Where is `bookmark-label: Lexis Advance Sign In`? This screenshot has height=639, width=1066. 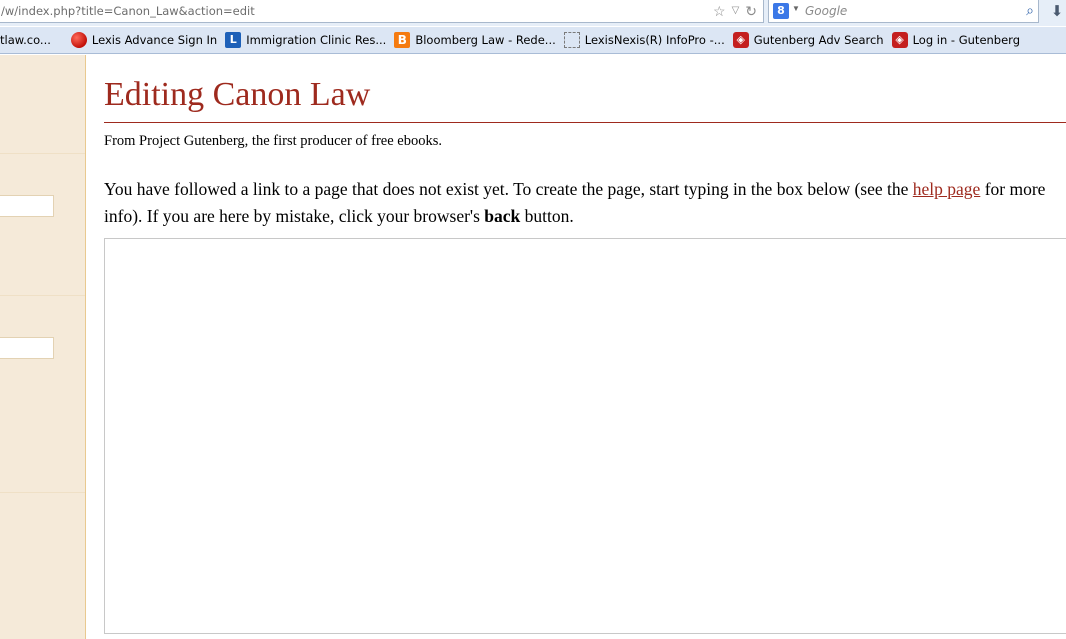
bookmark-label: Lexis Advance Sign In is located at coordinates (154, 40).